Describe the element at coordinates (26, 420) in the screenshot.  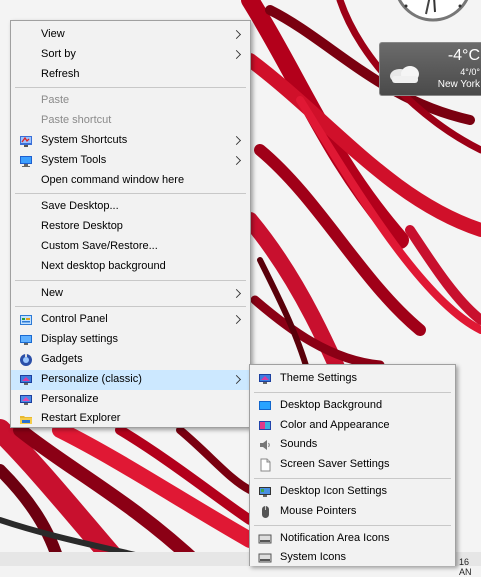
I see `explorer-folder-icon` at that location.